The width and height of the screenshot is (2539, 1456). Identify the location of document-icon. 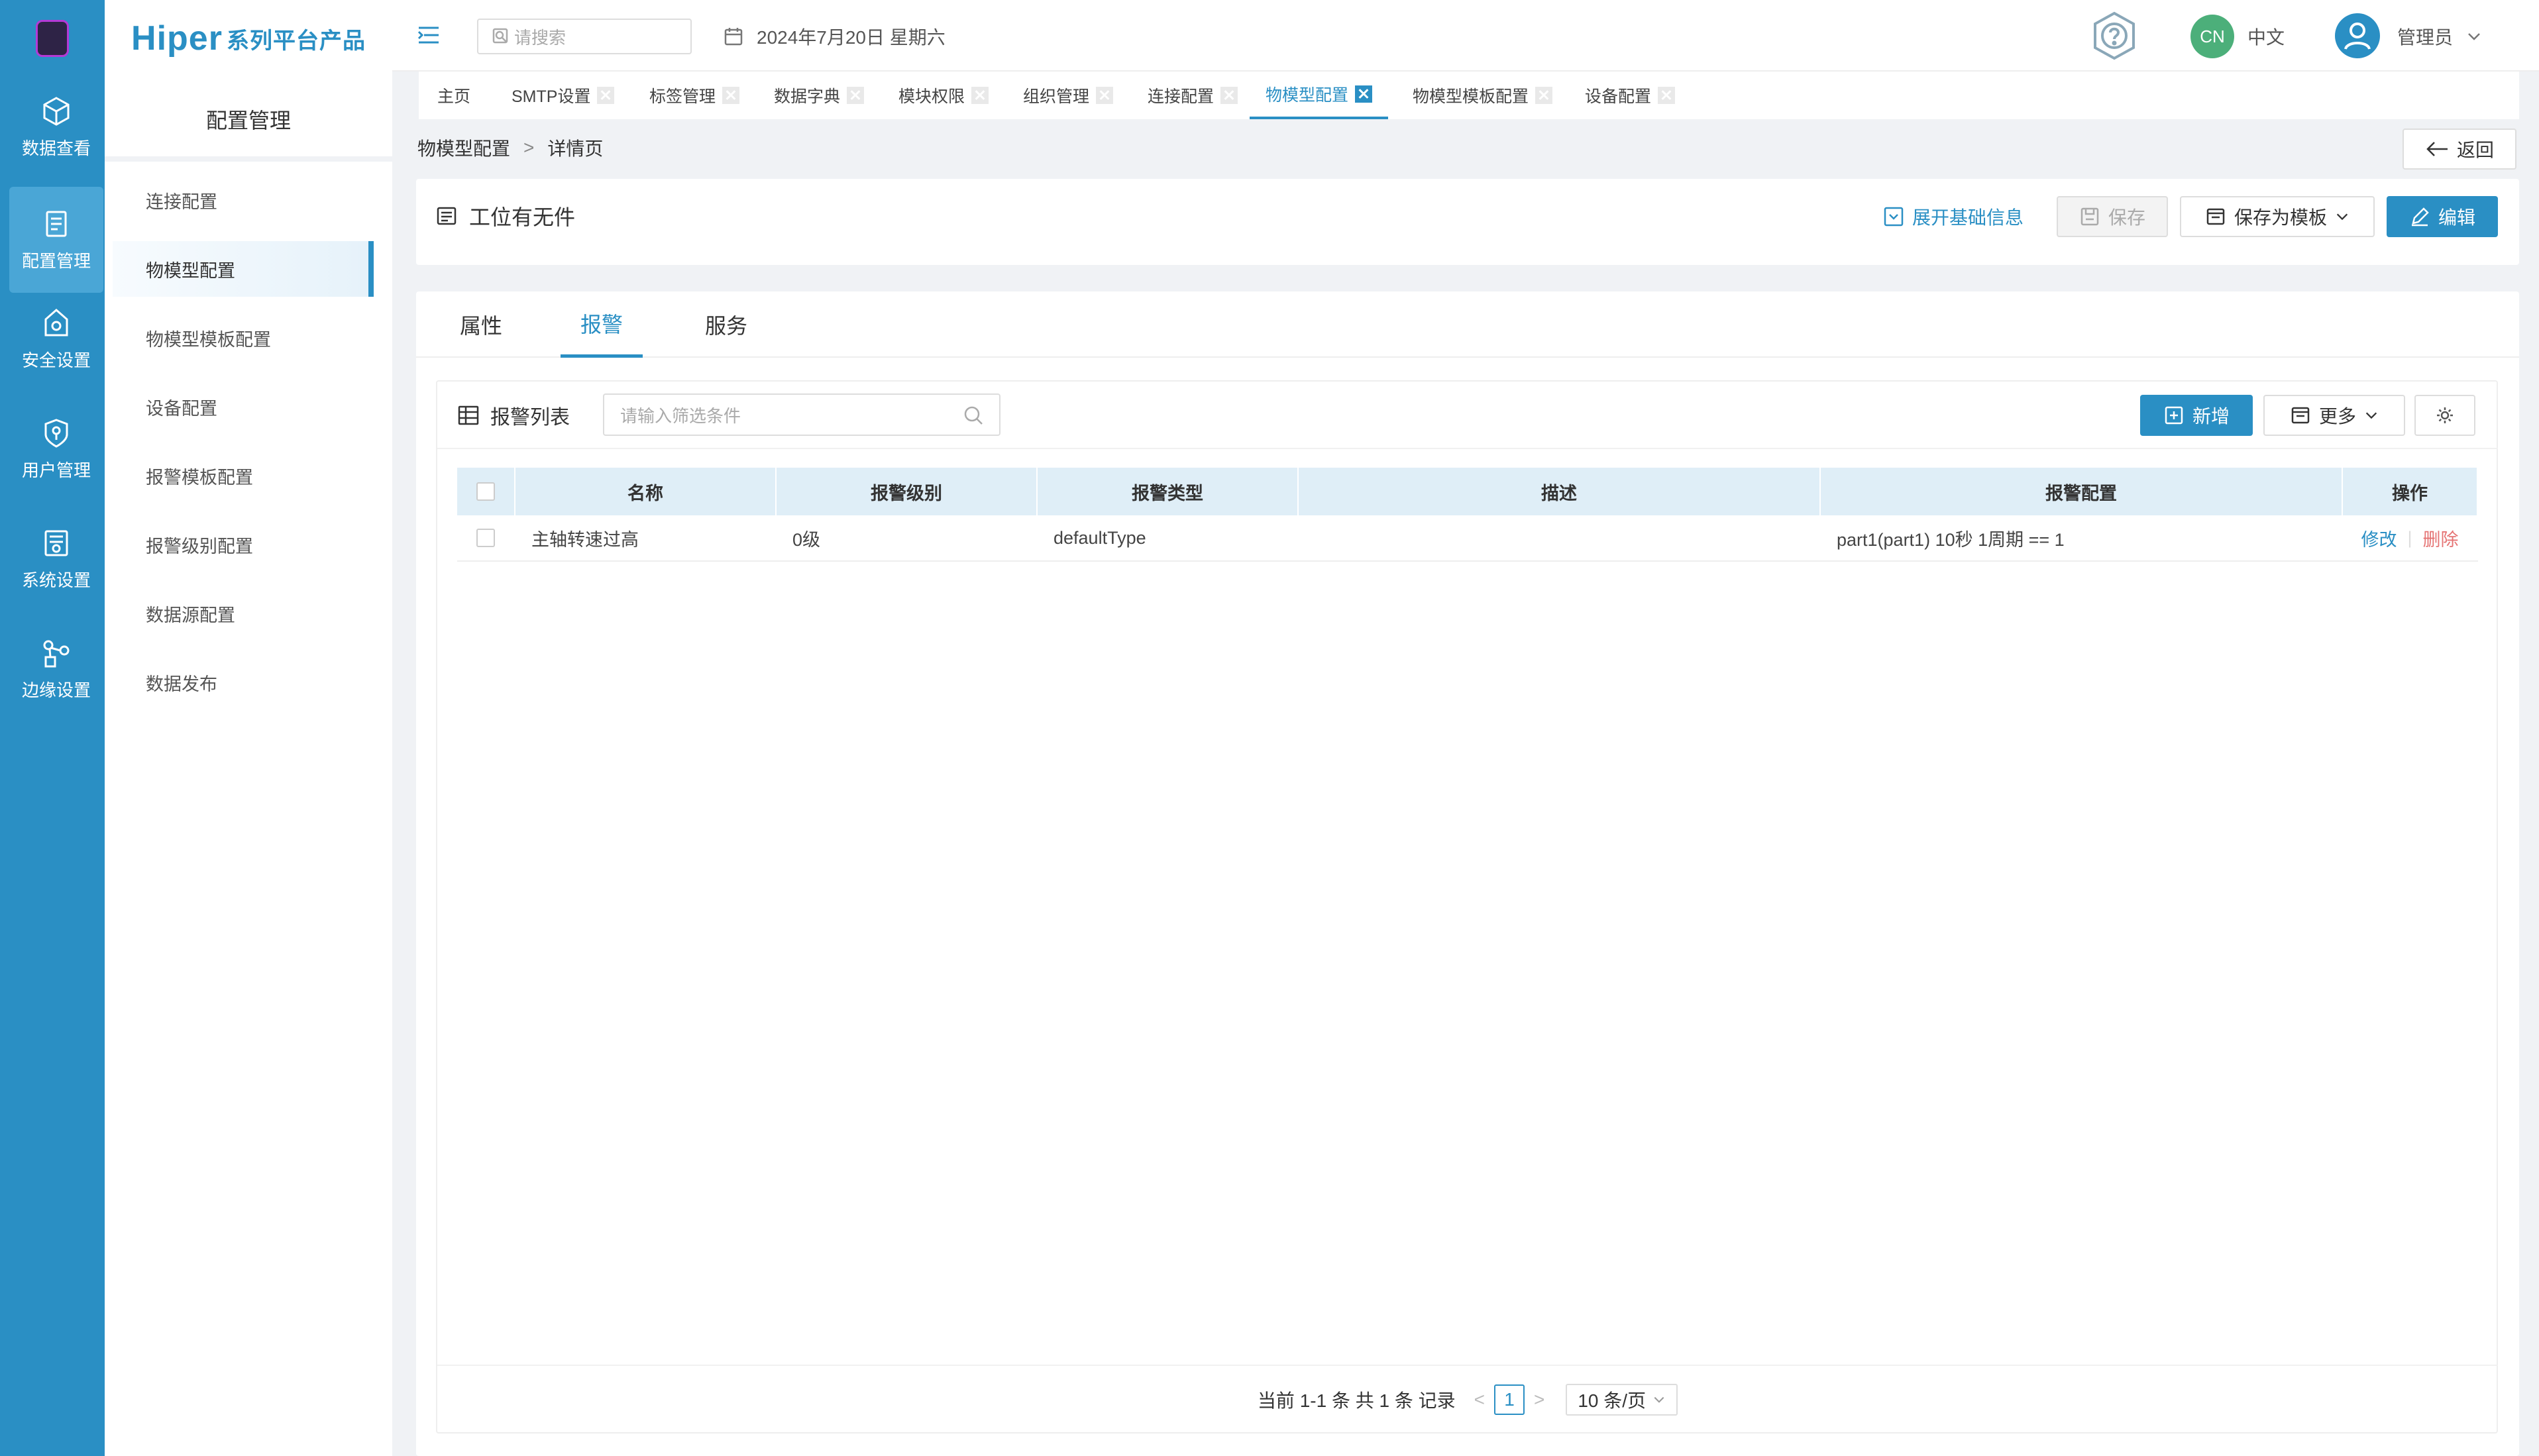
(447, 216).